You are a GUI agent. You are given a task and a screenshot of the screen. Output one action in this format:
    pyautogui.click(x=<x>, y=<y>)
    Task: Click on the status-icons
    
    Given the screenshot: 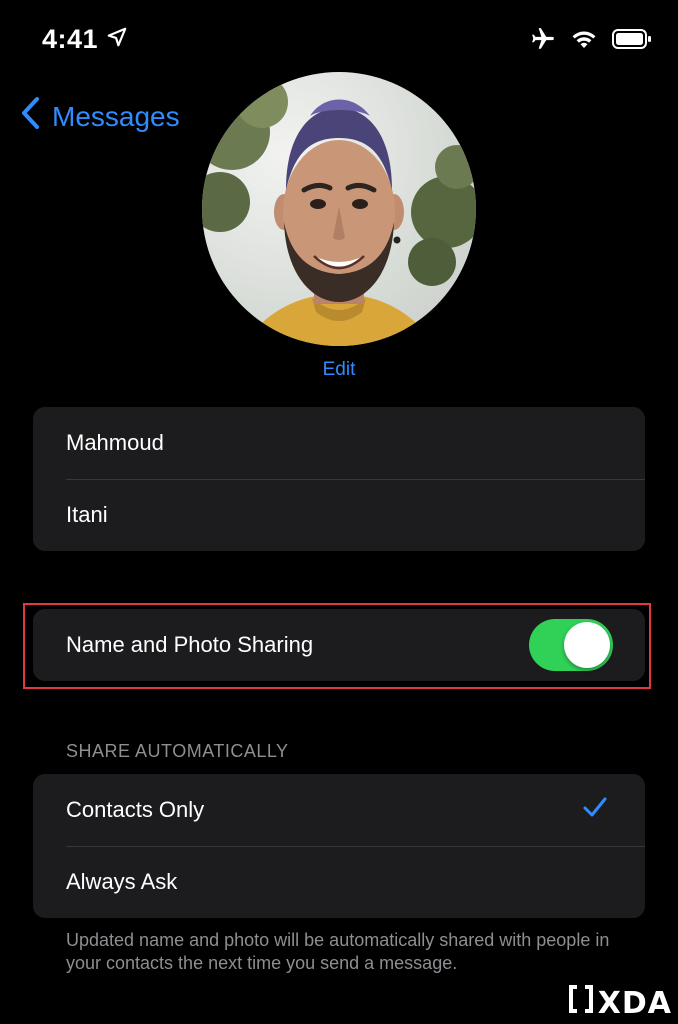 What is the action you would take?
    pyautogui.click(x=591, y=41)
    